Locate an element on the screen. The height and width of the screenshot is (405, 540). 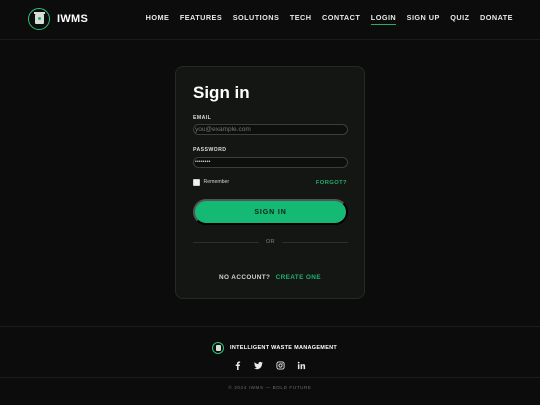
email-label: EMAIL is located at coordinates (202, 118).